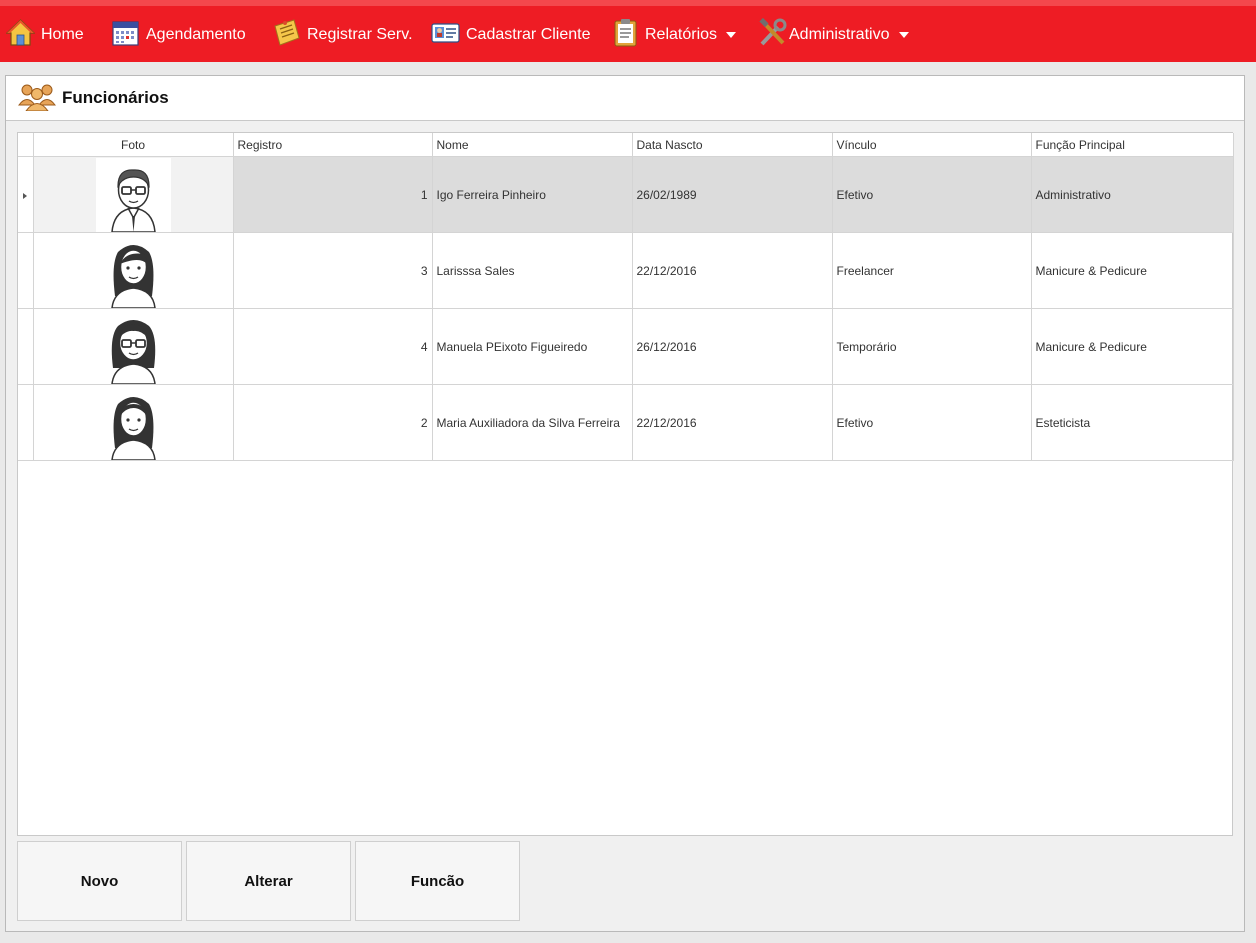 This screenshot has height=943, width=1256. What do you see at coordinates (360, 34) in the screenshot?
I see `nav-registrar-label: Registrar Serv.` at bounding box center [360, 34].